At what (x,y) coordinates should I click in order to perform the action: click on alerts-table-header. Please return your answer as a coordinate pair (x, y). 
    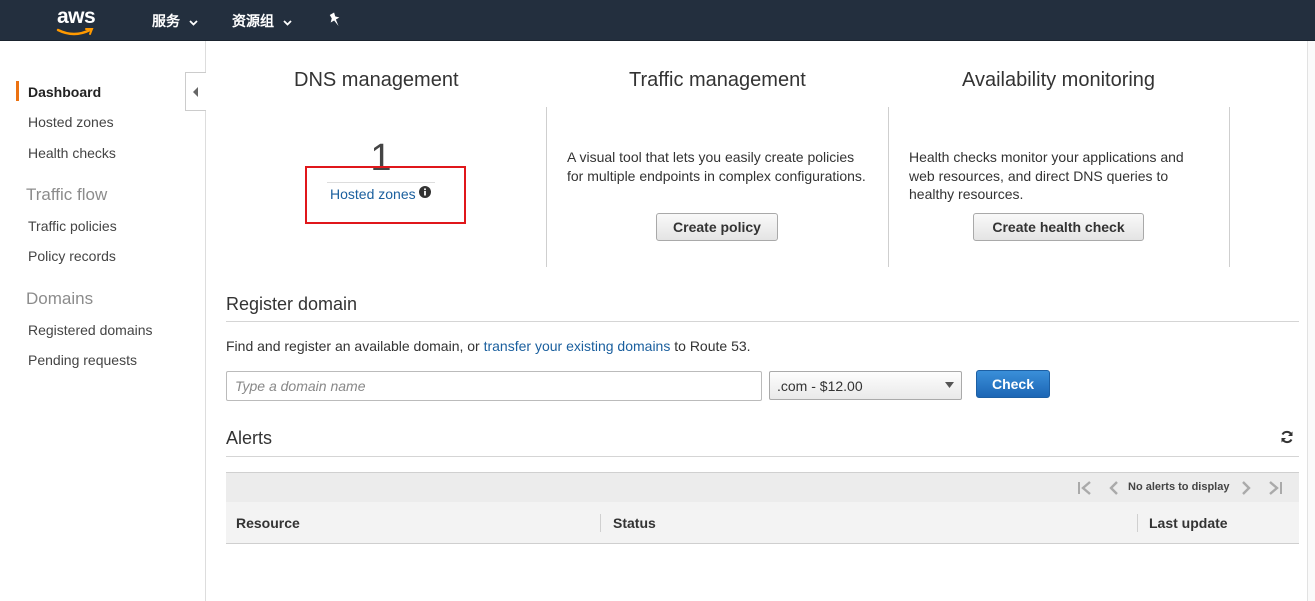
    Looking at the image, I should click on (762, 523).